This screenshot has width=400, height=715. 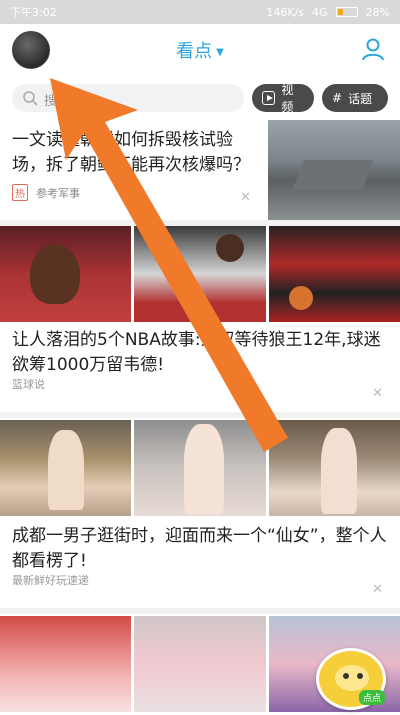 I want to click on news-thumbnail, so click(x=334, y=170).